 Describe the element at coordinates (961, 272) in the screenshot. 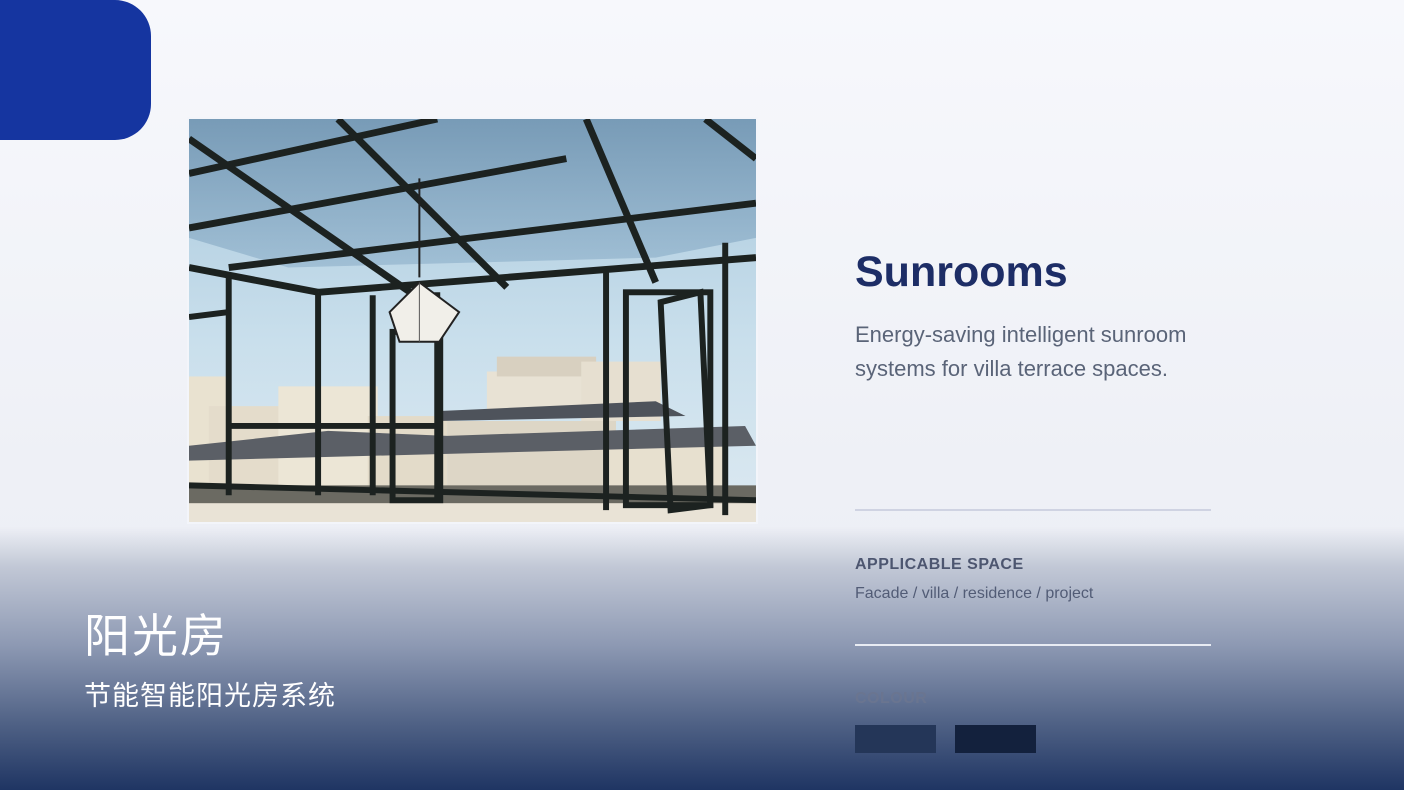

I see `product-title: Sunrooms` at that location.